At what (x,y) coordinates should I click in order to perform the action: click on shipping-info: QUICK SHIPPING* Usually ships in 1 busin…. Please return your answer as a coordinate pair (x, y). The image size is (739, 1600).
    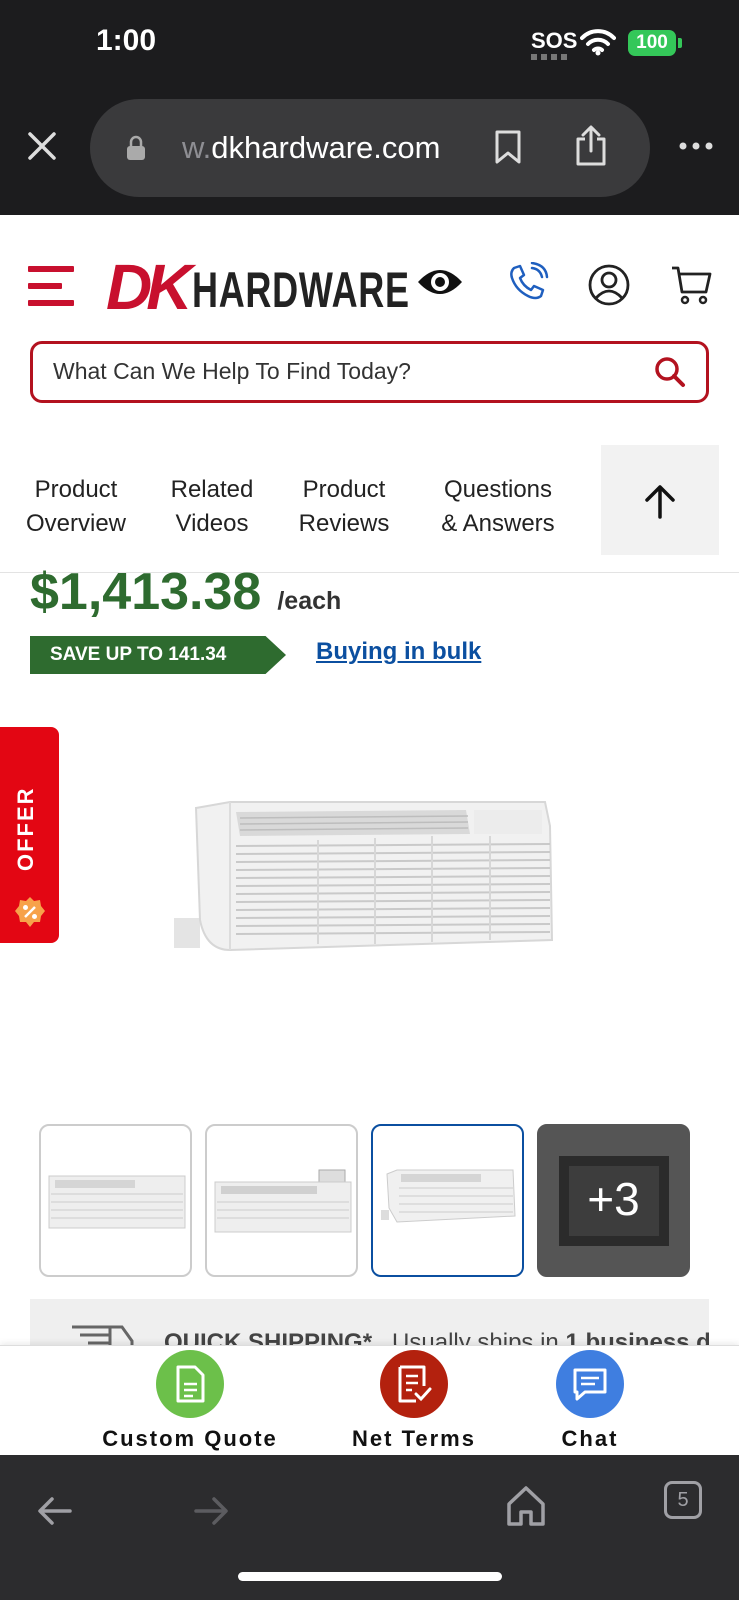
    Looking at the image, I should click on (369, 1322).